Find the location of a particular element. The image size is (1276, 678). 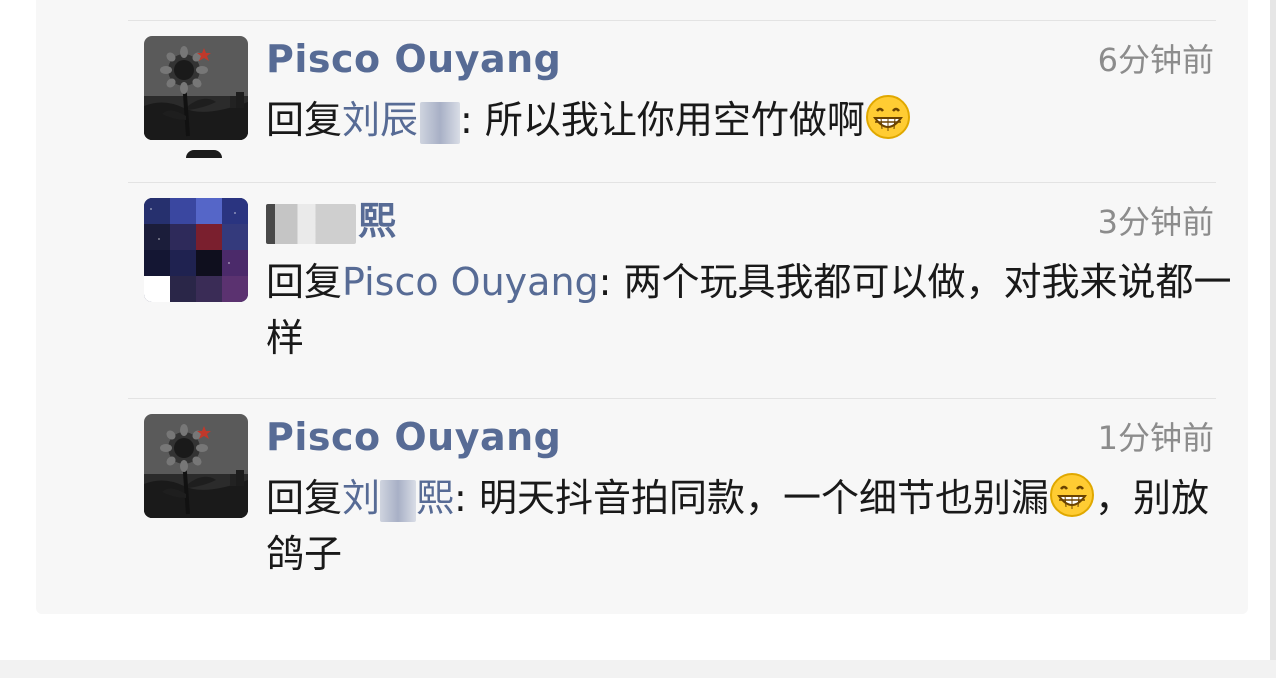

pixelated-avatar-icon is located at coordinates (196, 250).